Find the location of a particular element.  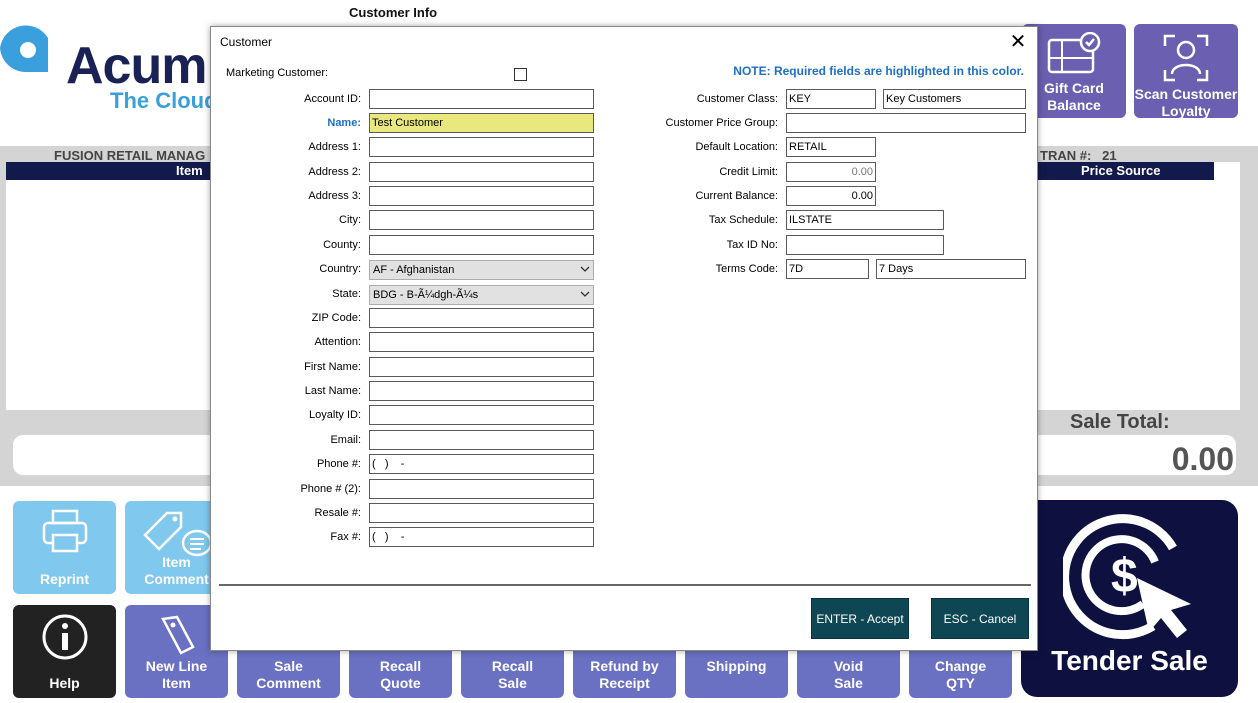

address1-label: Address 1: is located at coordinates (334, 147).